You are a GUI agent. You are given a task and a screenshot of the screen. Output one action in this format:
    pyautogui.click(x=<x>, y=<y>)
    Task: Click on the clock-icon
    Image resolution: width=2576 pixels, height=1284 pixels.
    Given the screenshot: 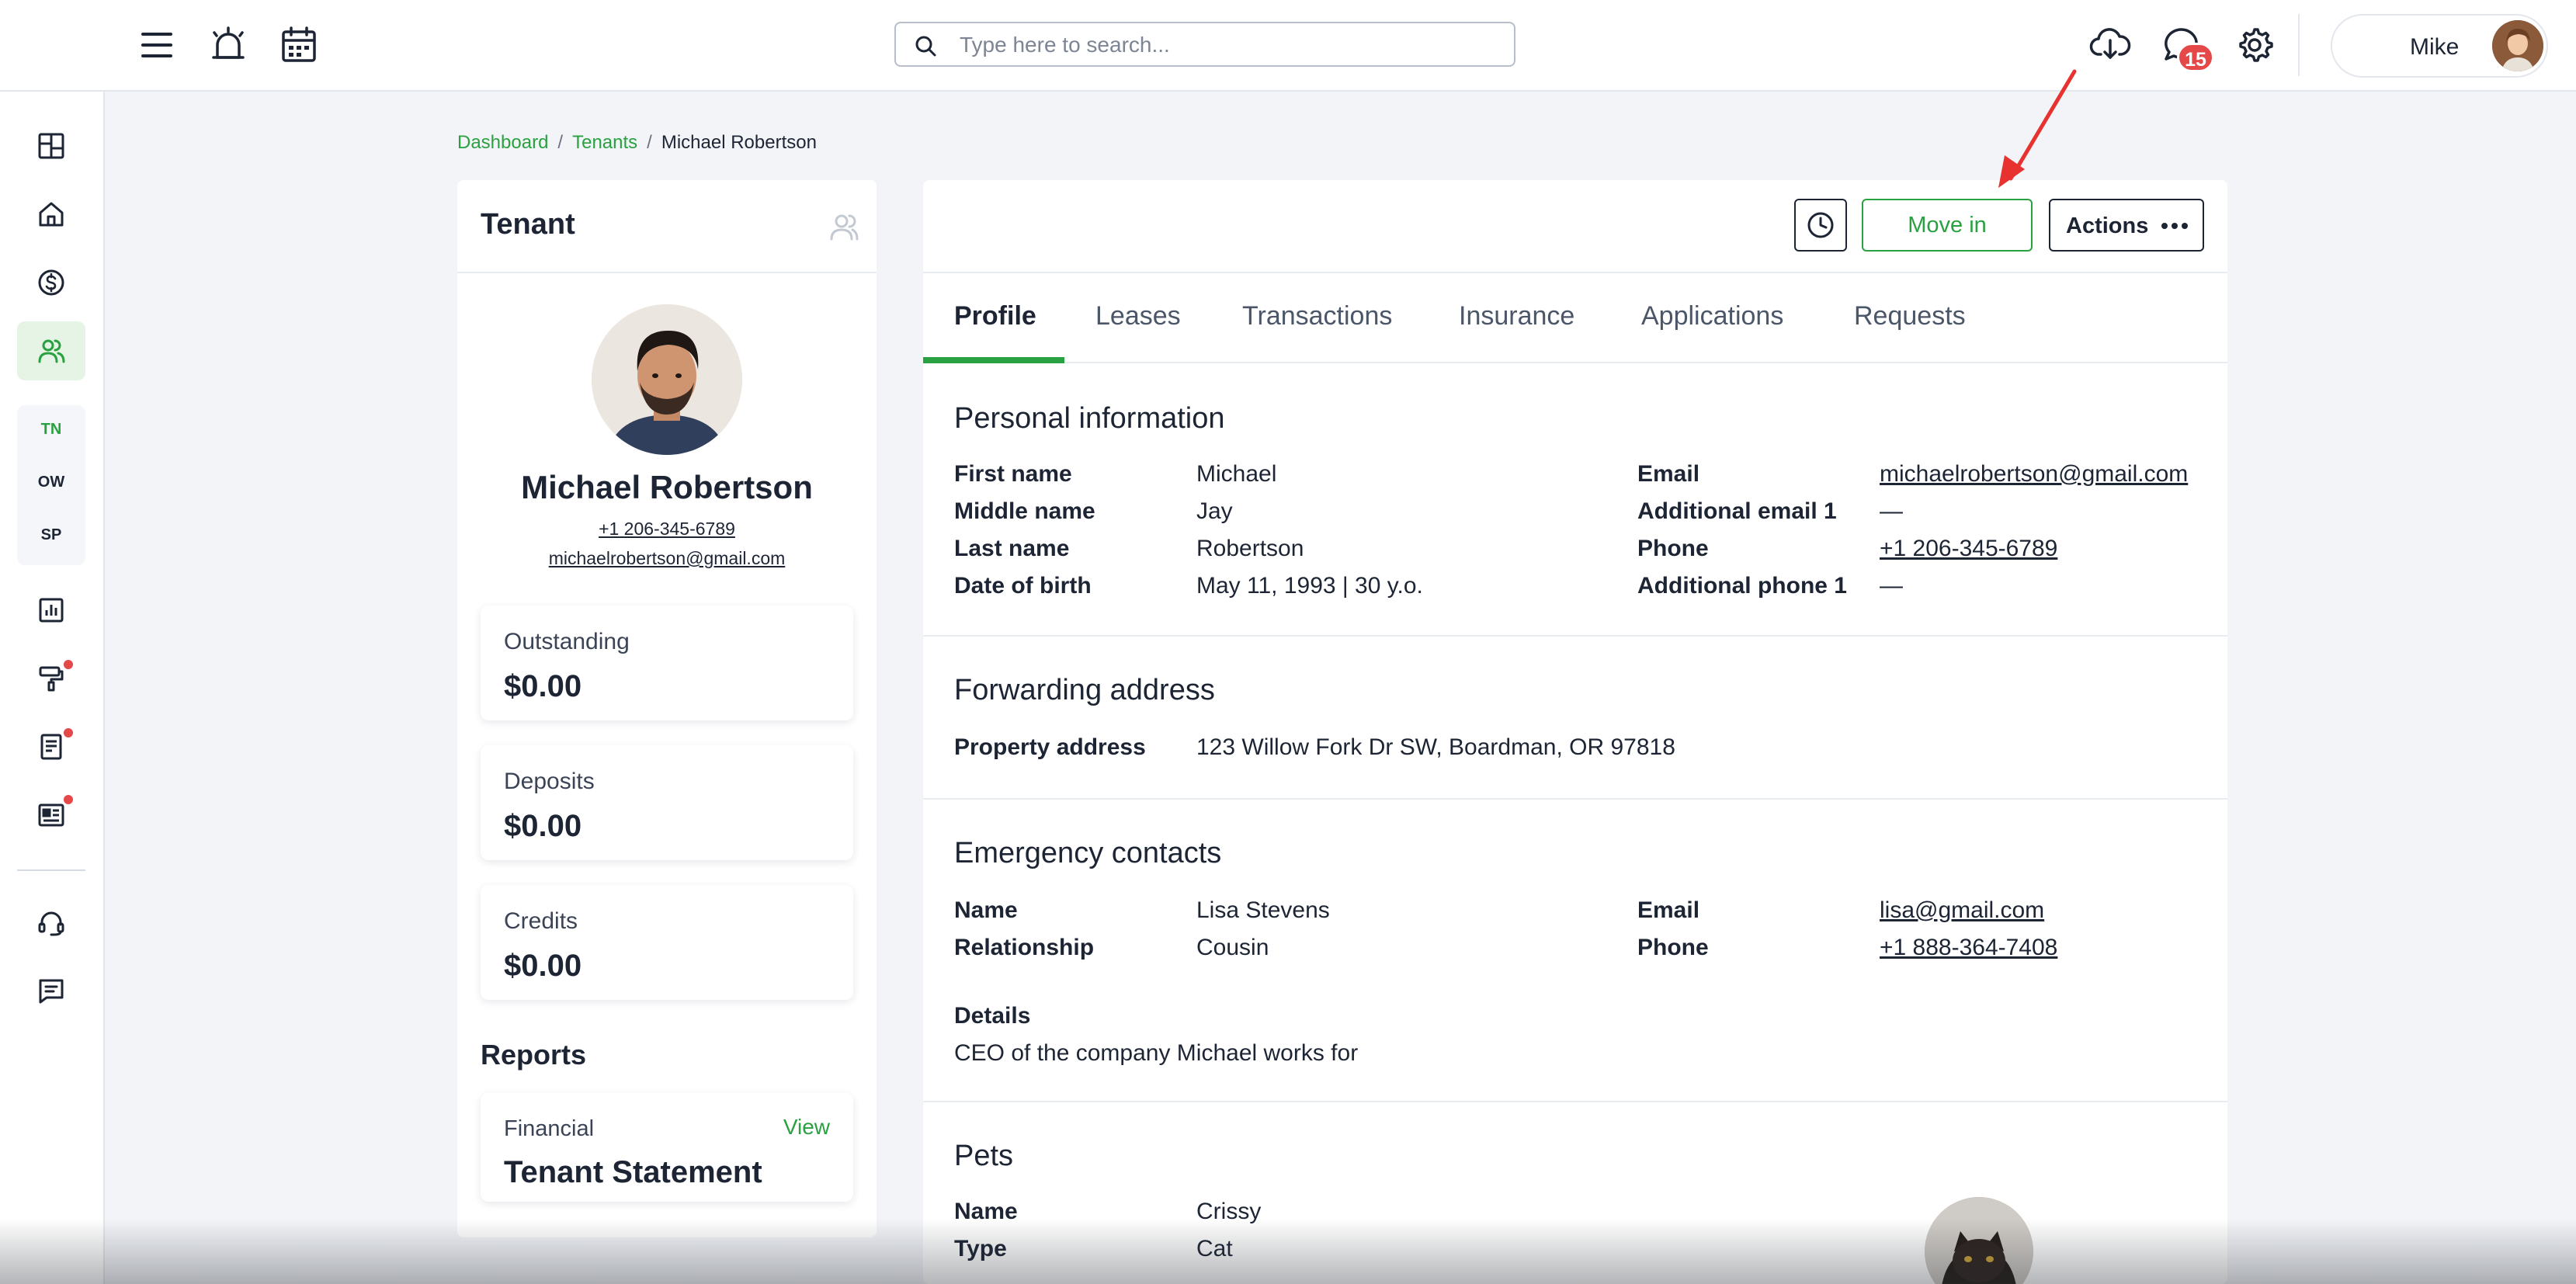 What is the action you would take?
    pyautogui.click(x=1820, y=225)
    